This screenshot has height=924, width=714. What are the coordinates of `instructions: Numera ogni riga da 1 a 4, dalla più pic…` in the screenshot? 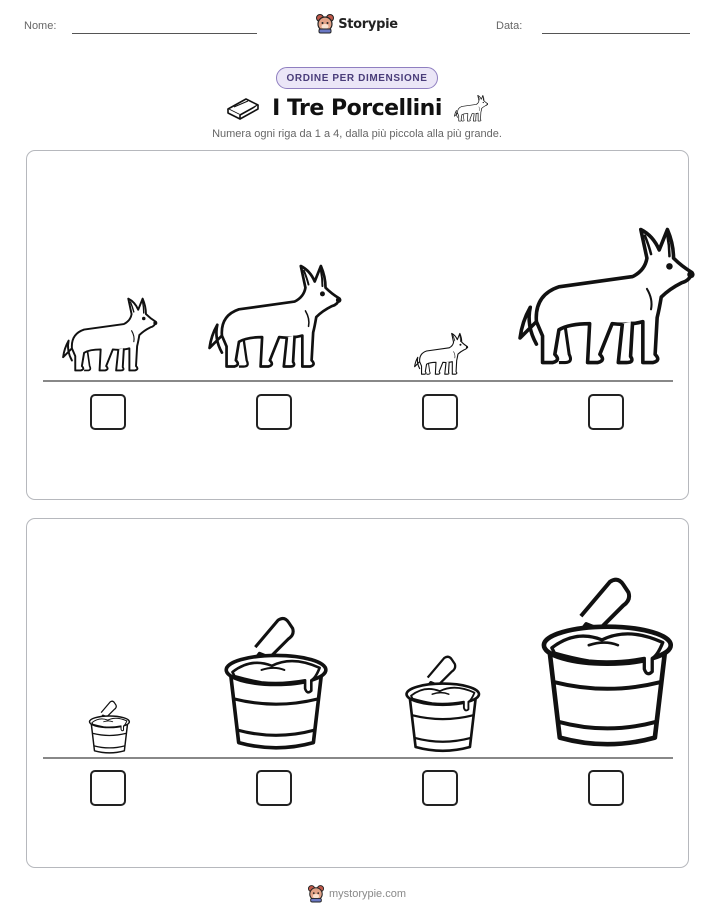 It's located at (357, 134).